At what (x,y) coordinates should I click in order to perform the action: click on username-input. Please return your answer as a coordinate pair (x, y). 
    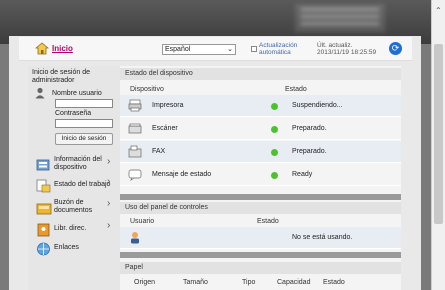
    Looking at the image, I should click on (84, 103).